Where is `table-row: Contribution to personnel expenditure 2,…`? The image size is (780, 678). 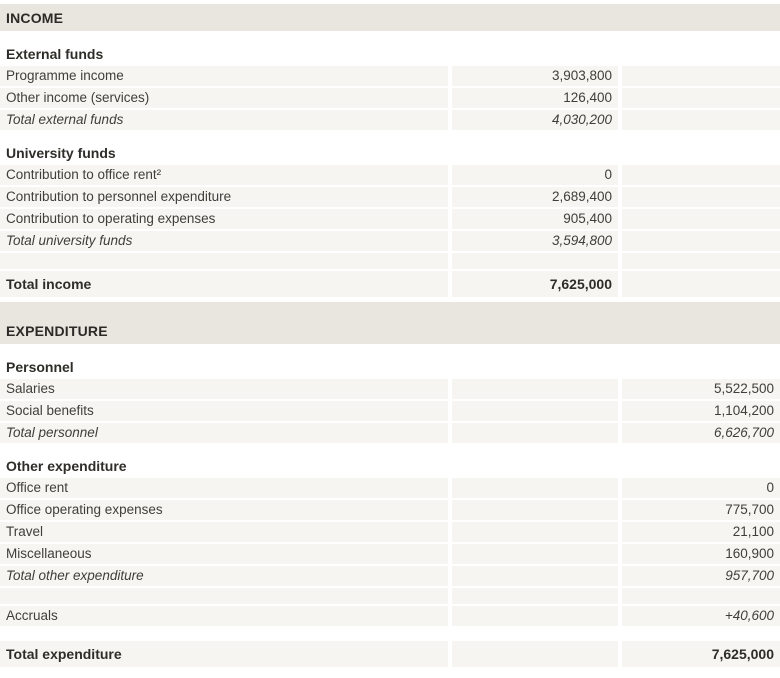 table-row: Contribution to personnel expenditure 2,… is located at coordinates (390, 197).